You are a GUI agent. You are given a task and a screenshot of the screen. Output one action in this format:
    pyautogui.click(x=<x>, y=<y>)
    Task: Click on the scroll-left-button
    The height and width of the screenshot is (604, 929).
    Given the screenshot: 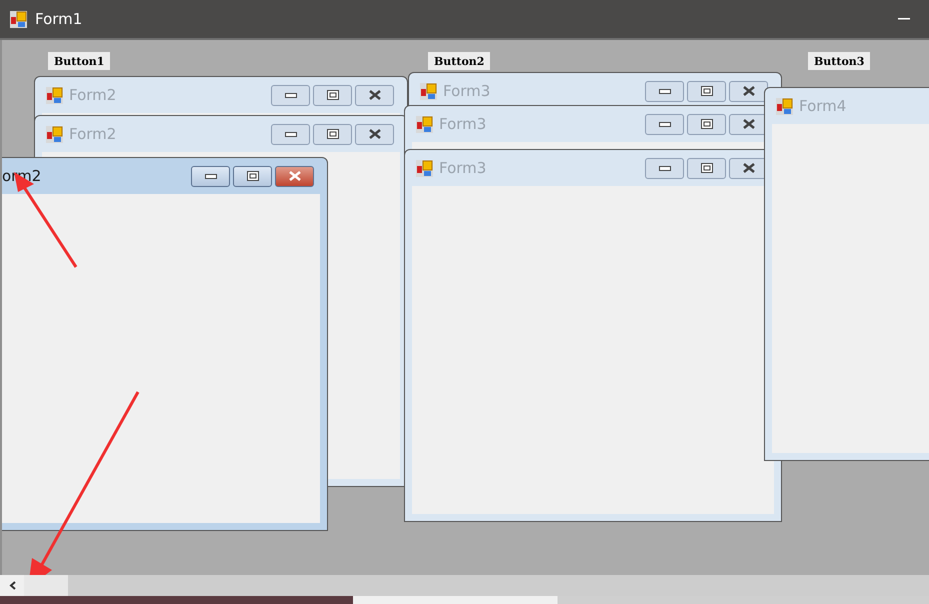 What is the action you would take?
    pyautogui.click(x=12, y=585)
    